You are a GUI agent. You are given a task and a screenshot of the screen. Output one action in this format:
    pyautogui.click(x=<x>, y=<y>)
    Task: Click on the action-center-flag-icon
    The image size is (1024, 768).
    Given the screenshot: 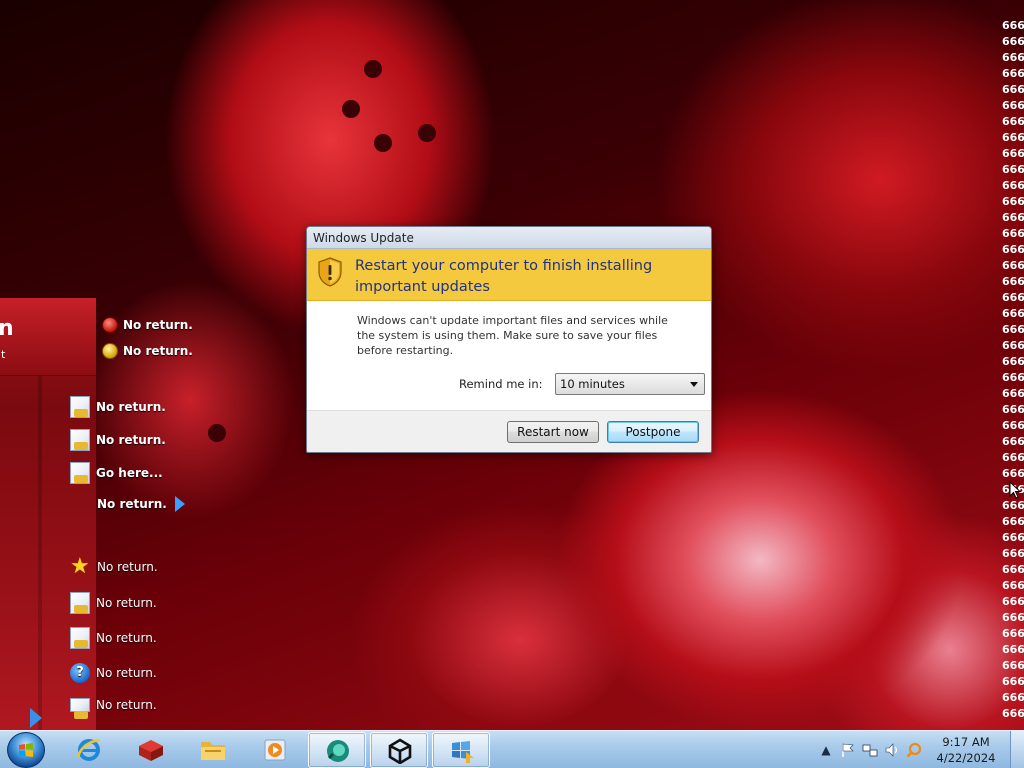 What is the action you would take?
    pyautogui.click(x=848, y=750)
    